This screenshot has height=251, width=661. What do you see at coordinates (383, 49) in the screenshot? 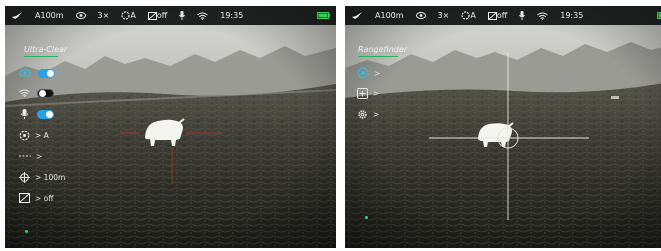
I see `menu-title: Rangefinder` at bounding box center [383, 49].